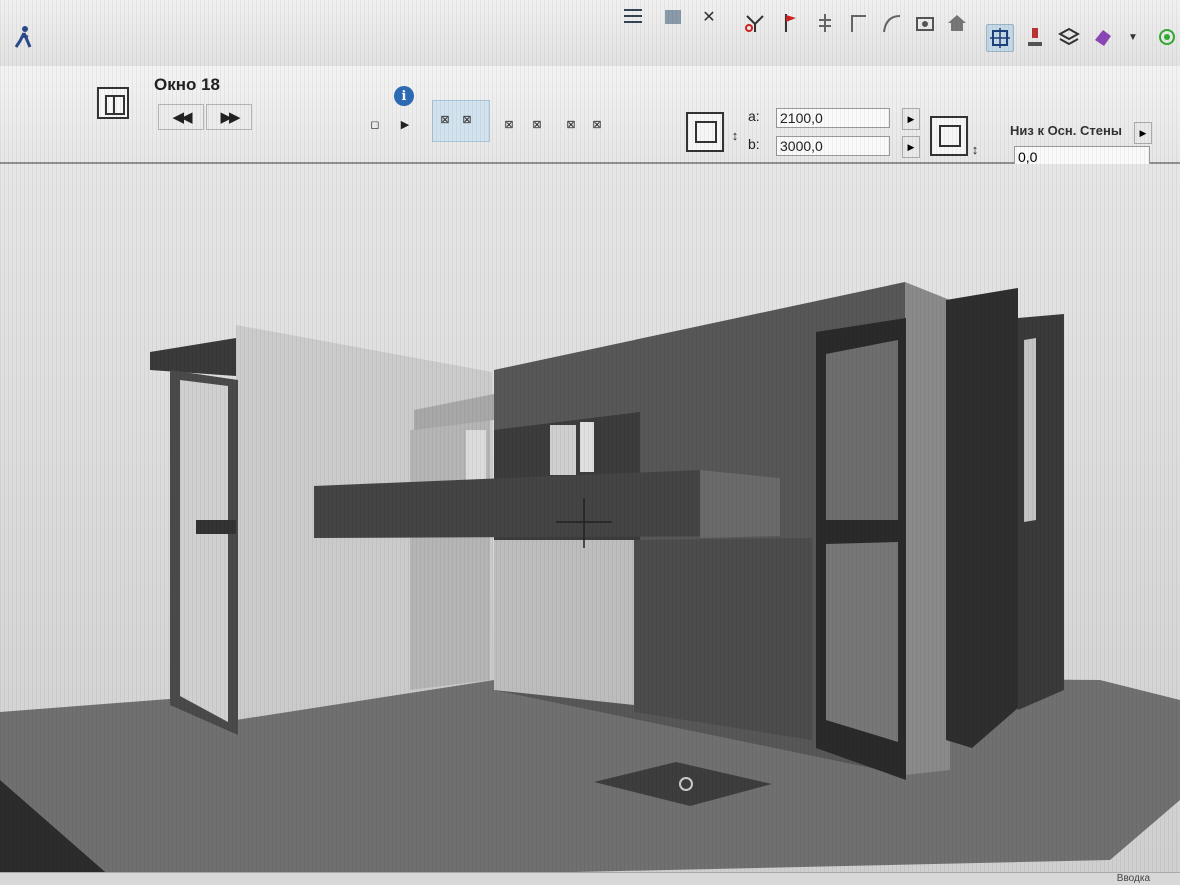 The height and width of the screenshot is (885, 1180). What do you see at coordinates (862, 642) in the screenshot?
I see `right-window-lower` at bounding box center [862, 642].